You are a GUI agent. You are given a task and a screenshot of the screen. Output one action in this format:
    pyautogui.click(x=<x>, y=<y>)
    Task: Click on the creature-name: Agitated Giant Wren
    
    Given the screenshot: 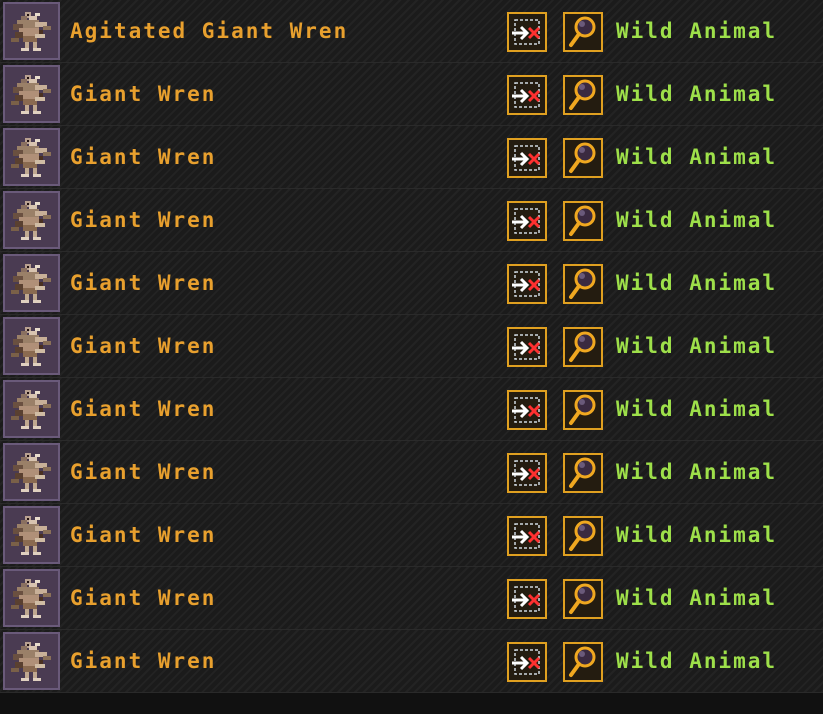 What is the action you would take?
    pyautogui.click(x=209, y=31)
    